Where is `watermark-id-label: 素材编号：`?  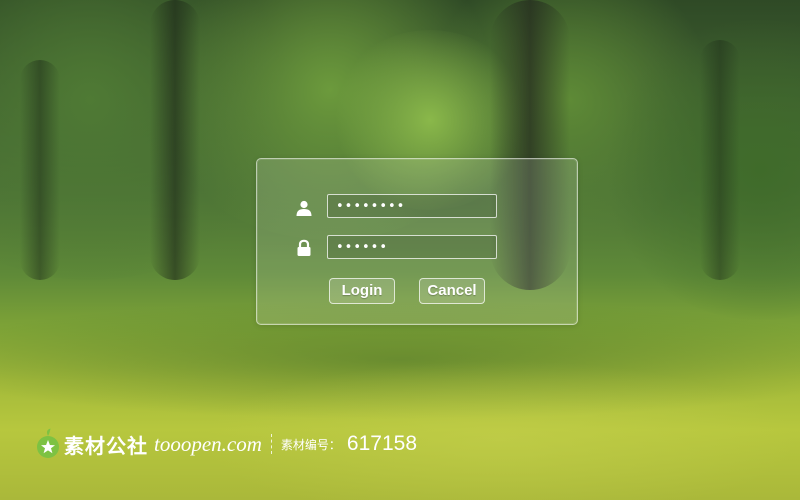
watermark-id-label: 素材编号： is located at coordinates (310, 444).